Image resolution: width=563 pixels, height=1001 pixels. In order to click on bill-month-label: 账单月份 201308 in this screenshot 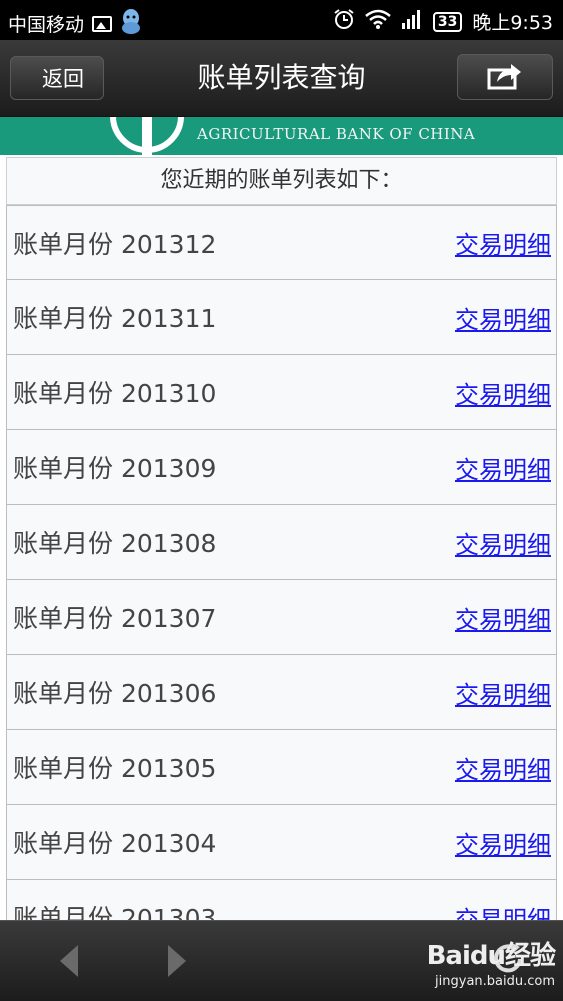, I will do `click(115, 543)`.